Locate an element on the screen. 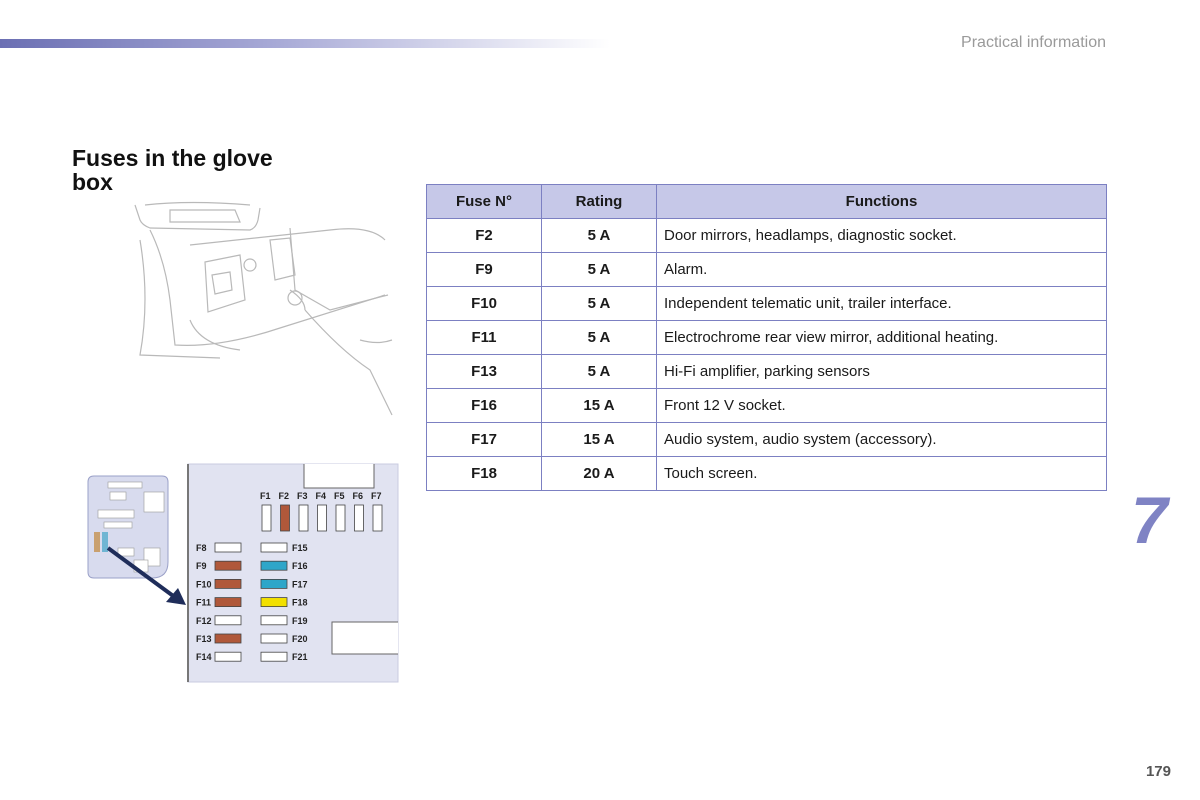  section-title: Practical information is located at coordinates (1033, 42).